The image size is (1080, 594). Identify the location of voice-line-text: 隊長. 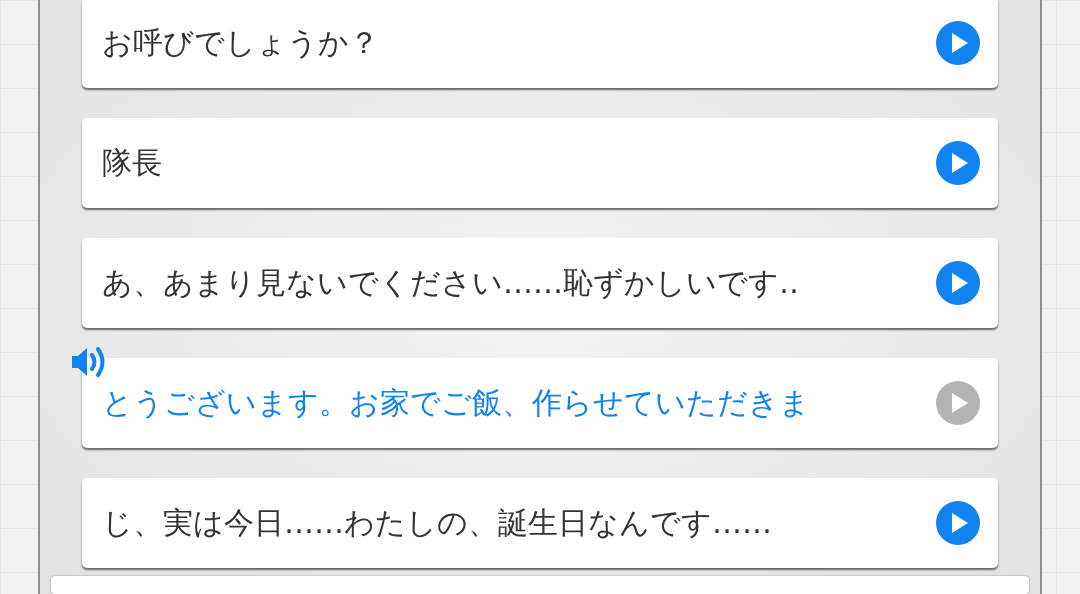
(132, 162).